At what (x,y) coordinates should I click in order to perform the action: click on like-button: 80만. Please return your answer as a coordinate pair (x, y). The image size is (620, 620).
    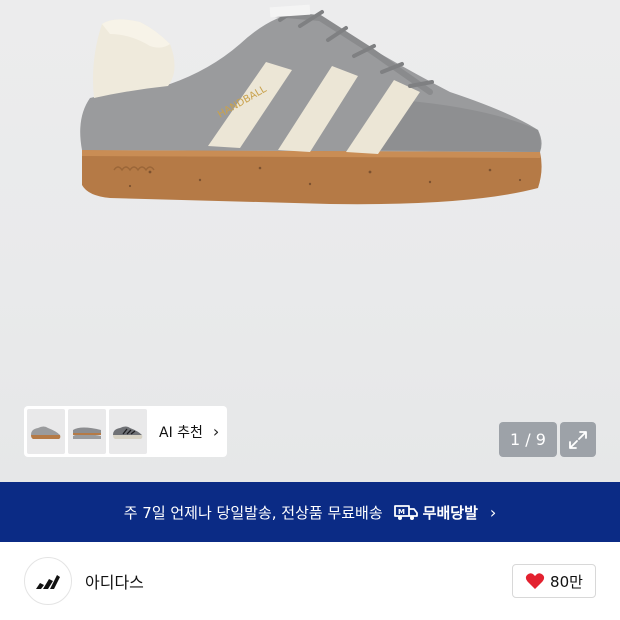
    Looking at the image, I should click on (554, 581).